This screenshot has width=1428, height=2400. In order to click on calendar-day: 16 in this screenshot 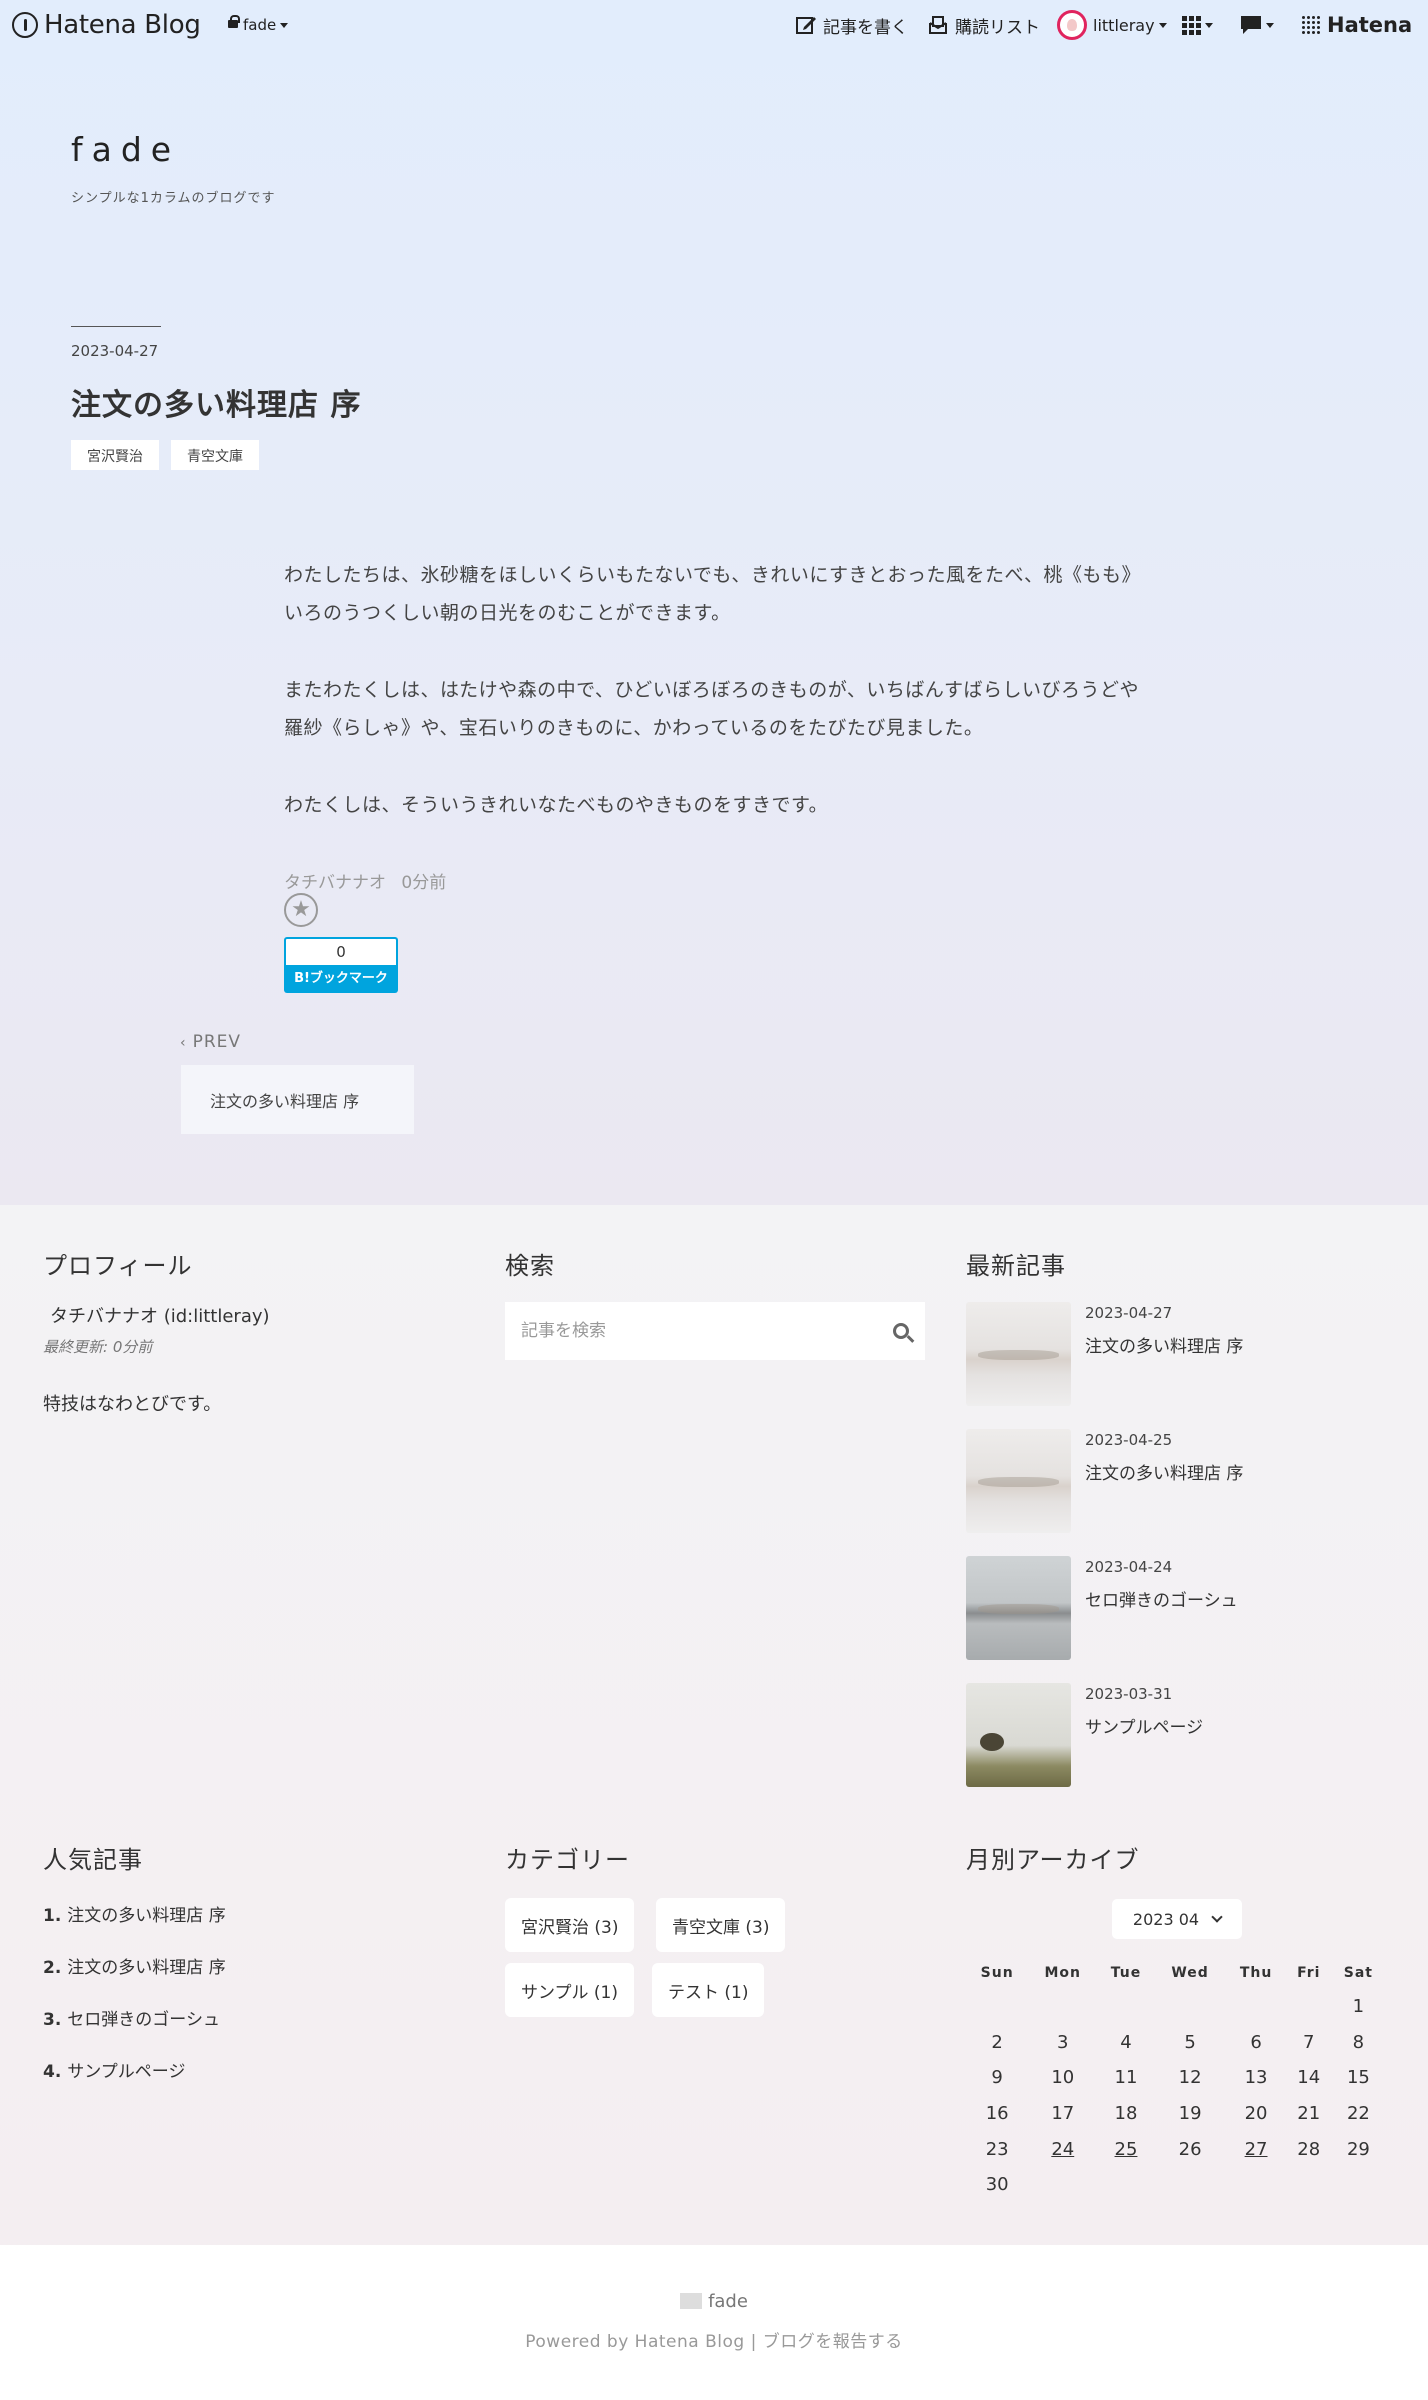, I will do `click(997, 2114)`.